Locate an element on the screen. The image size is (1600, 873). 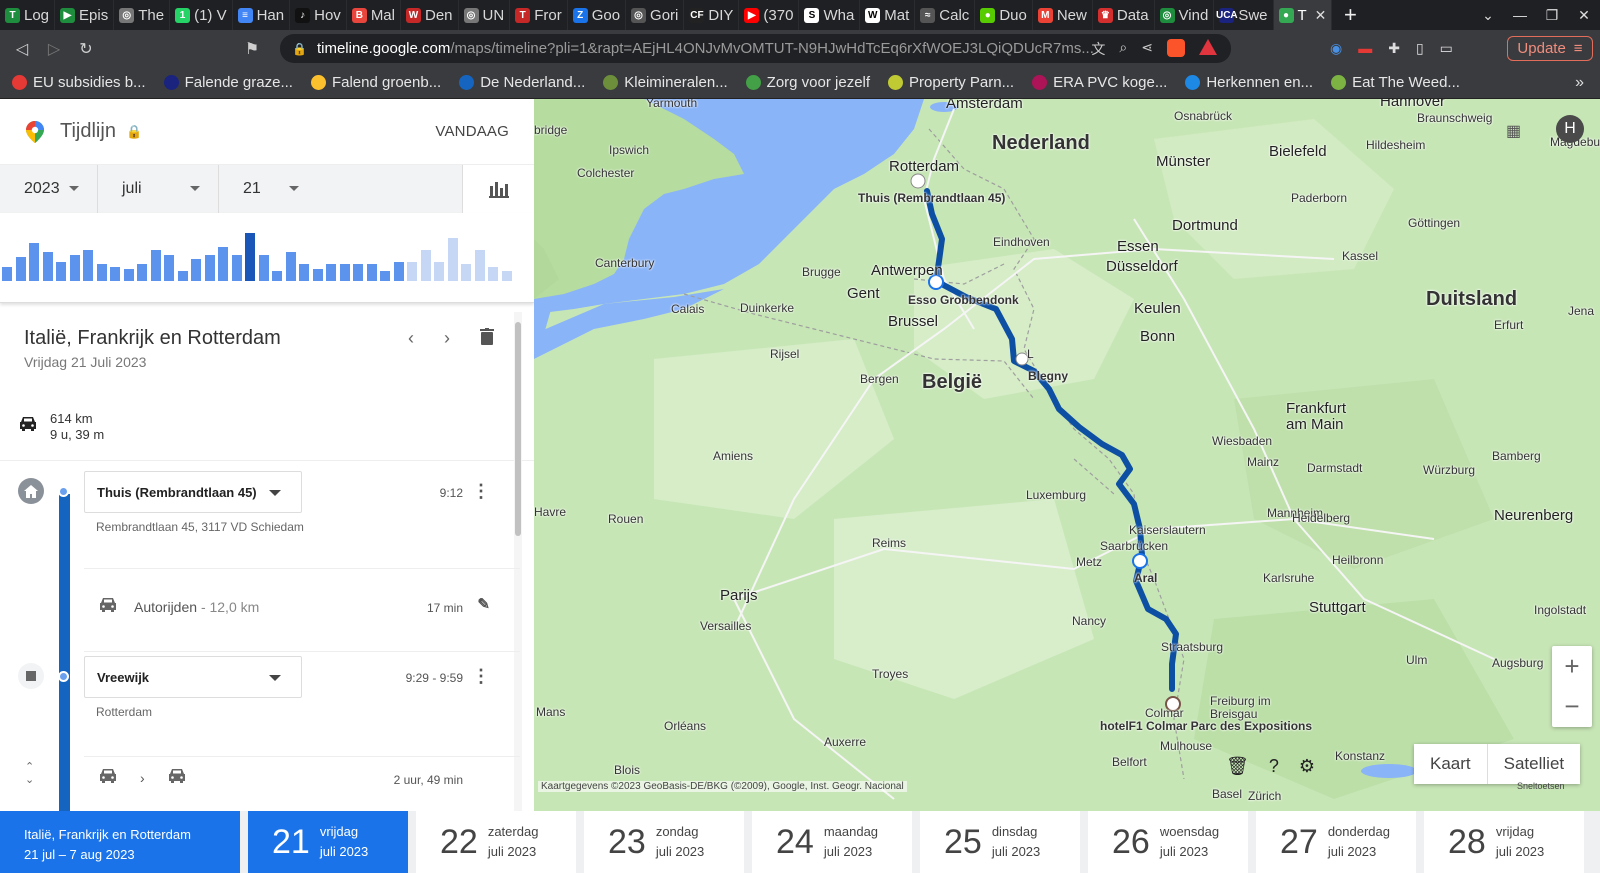
extension-red-icon: ▬ is located at coordinates (1365, 48).